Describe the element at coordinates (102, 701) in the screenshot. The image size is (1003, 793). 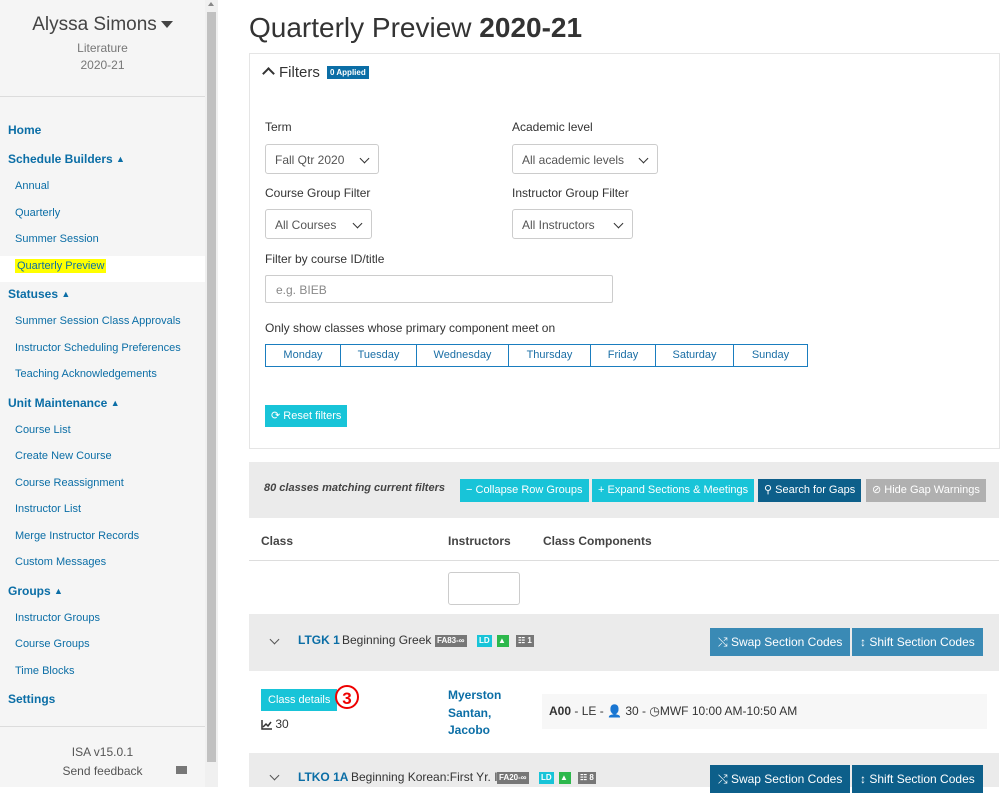
I see `nav-settings: Settings` at that location.